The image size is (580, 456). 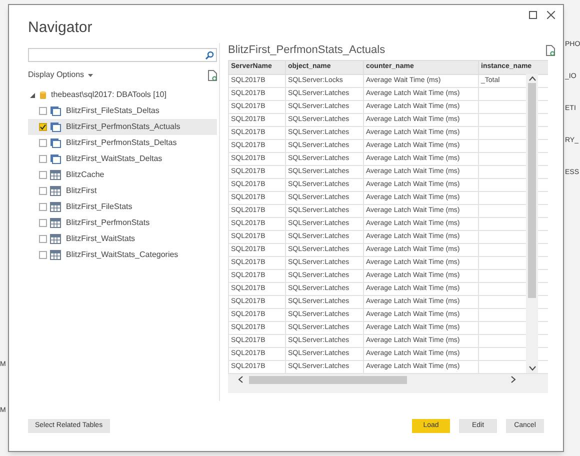 I want to click on display-options-dropdown: Display Options, so click(x=61, y=75).